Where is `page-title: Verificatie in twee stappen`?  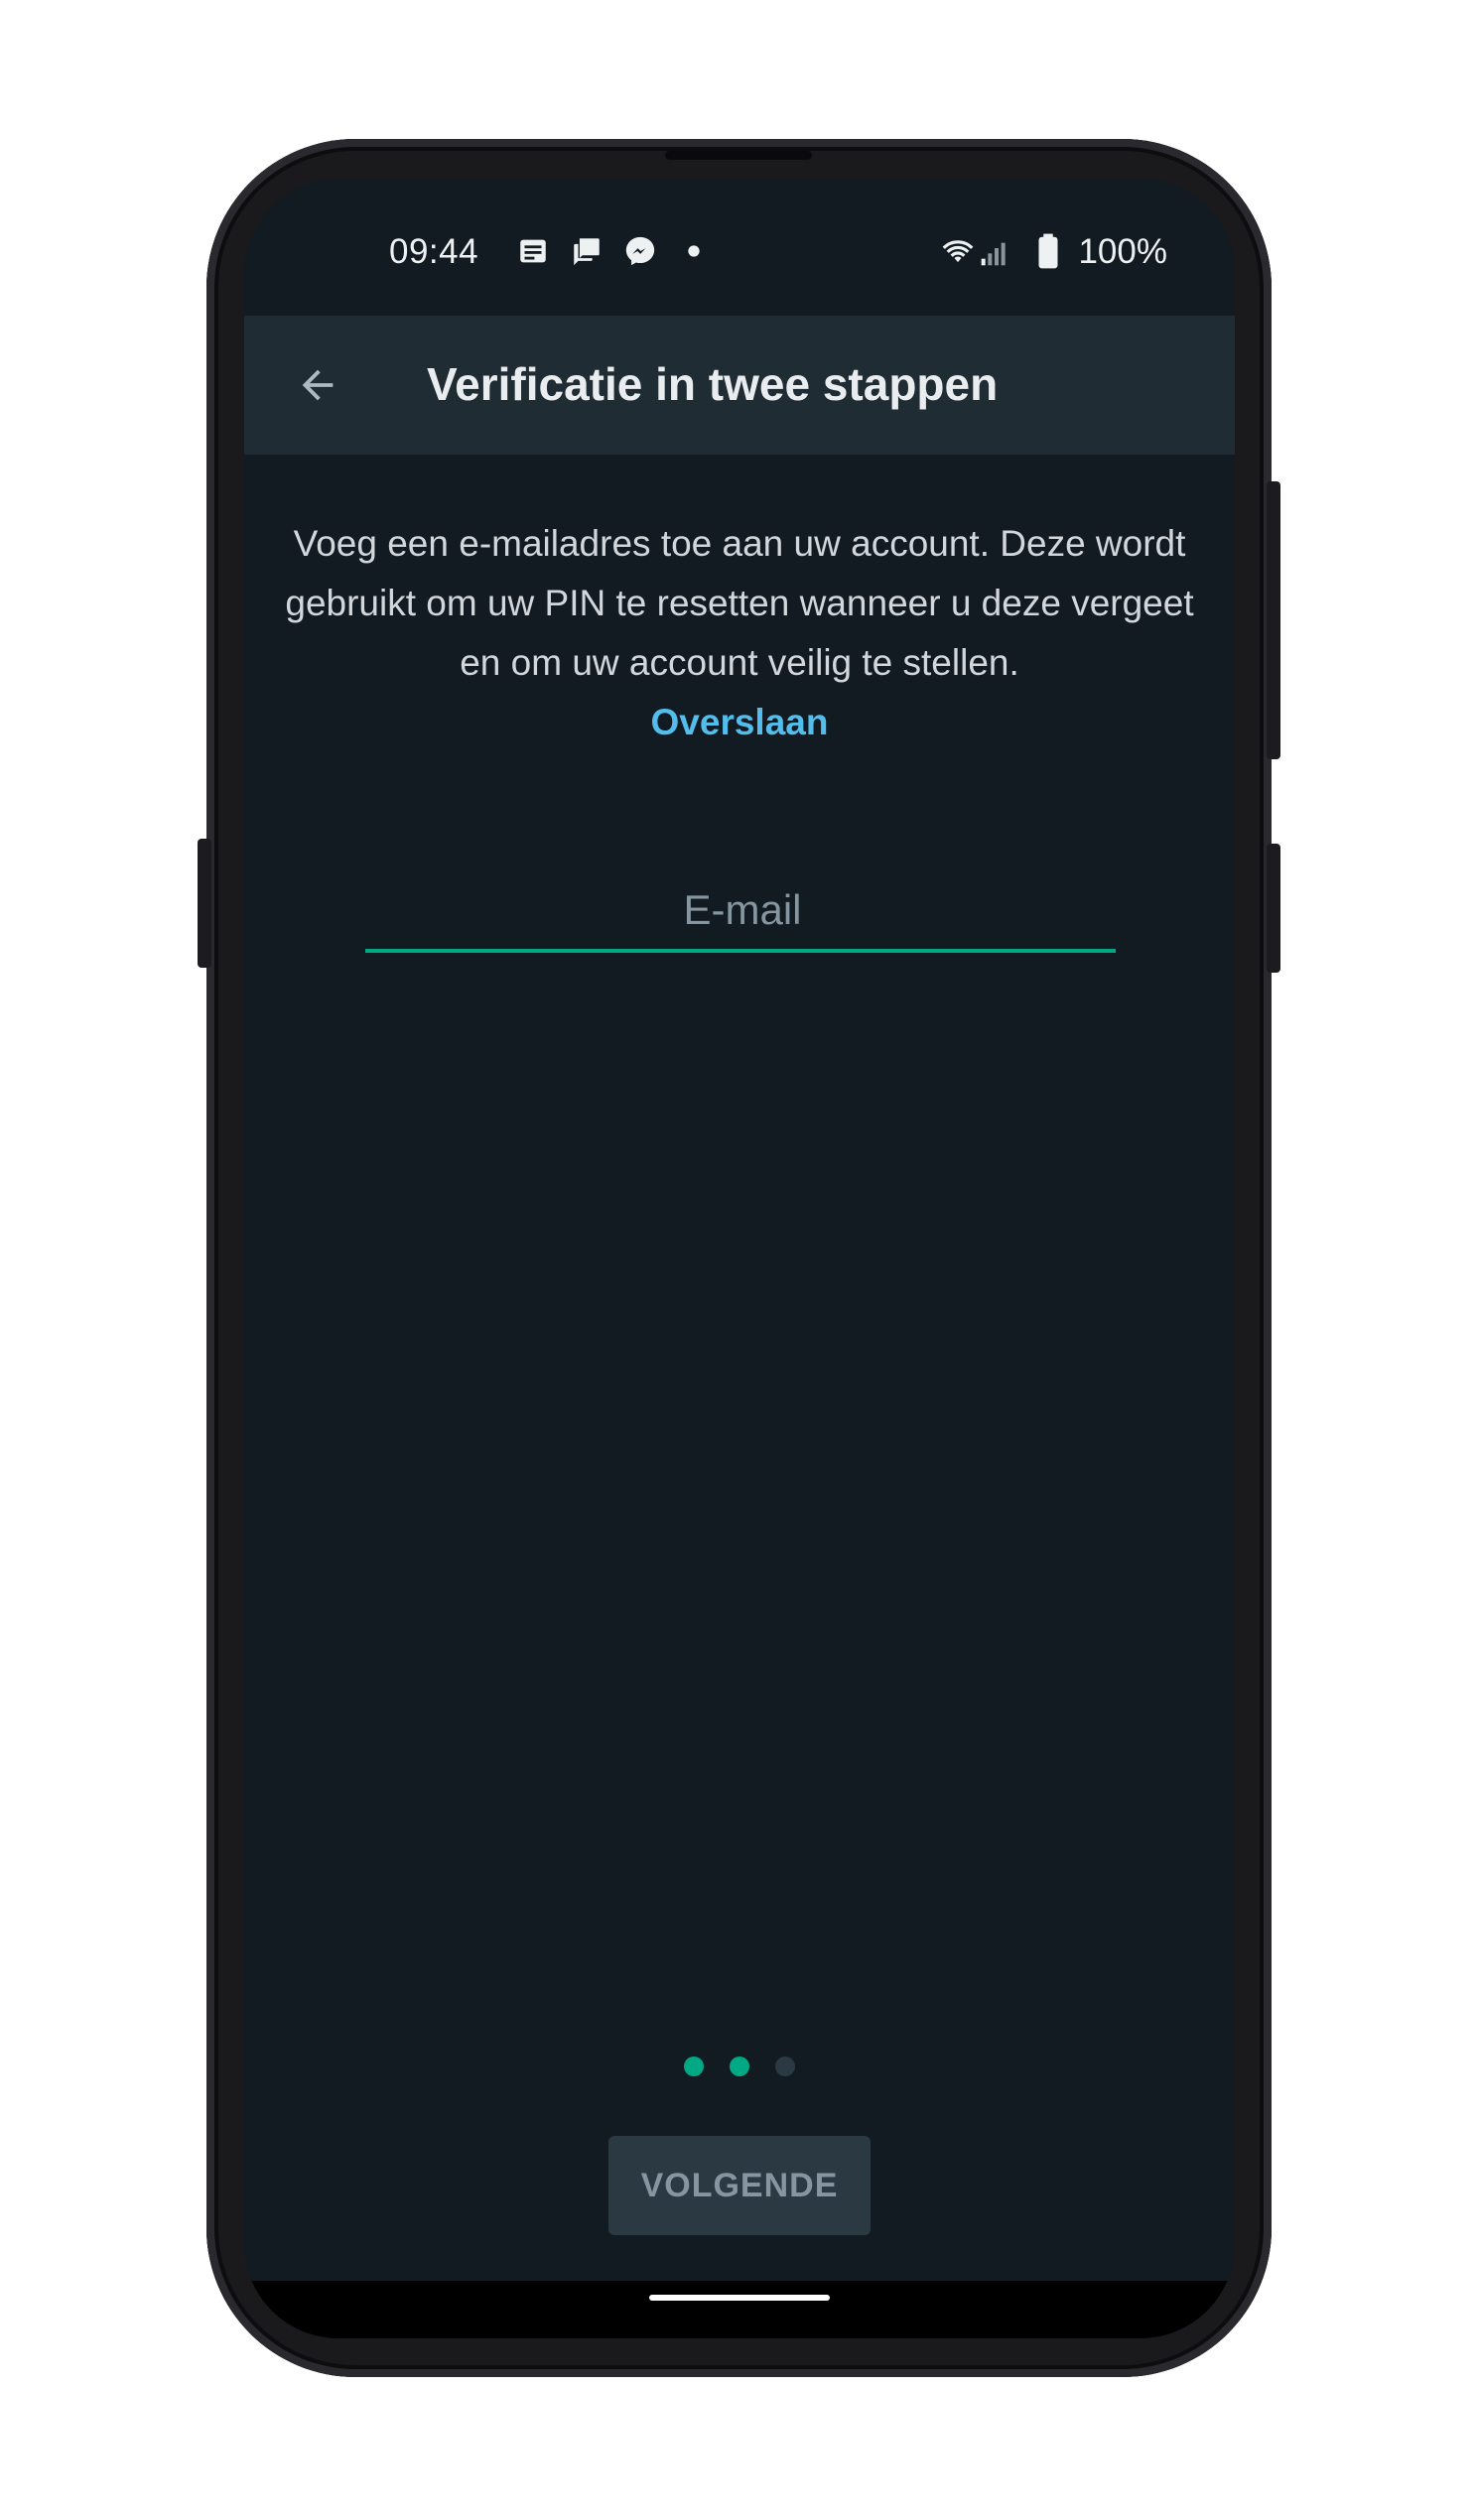 page-title: Verificatie in twee stappen is located at coordinates (713, 384).